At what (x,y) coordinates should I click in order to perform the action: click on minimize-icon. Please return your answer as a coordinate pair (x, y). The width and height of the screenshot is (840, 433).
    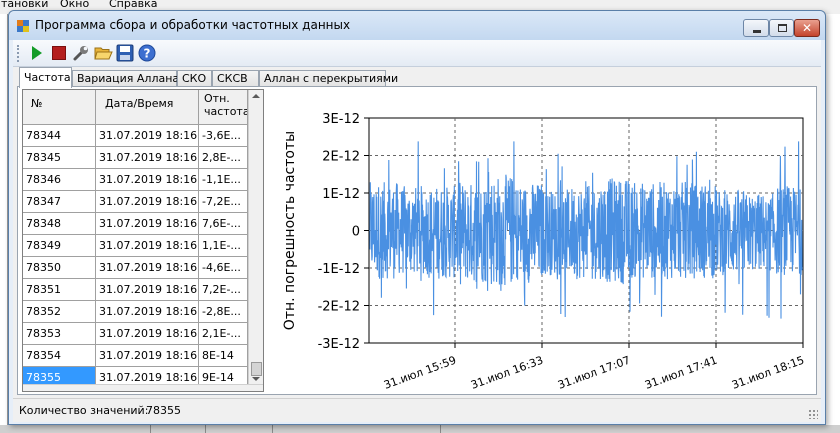
    Looking at the image, I should click on (757, 31).